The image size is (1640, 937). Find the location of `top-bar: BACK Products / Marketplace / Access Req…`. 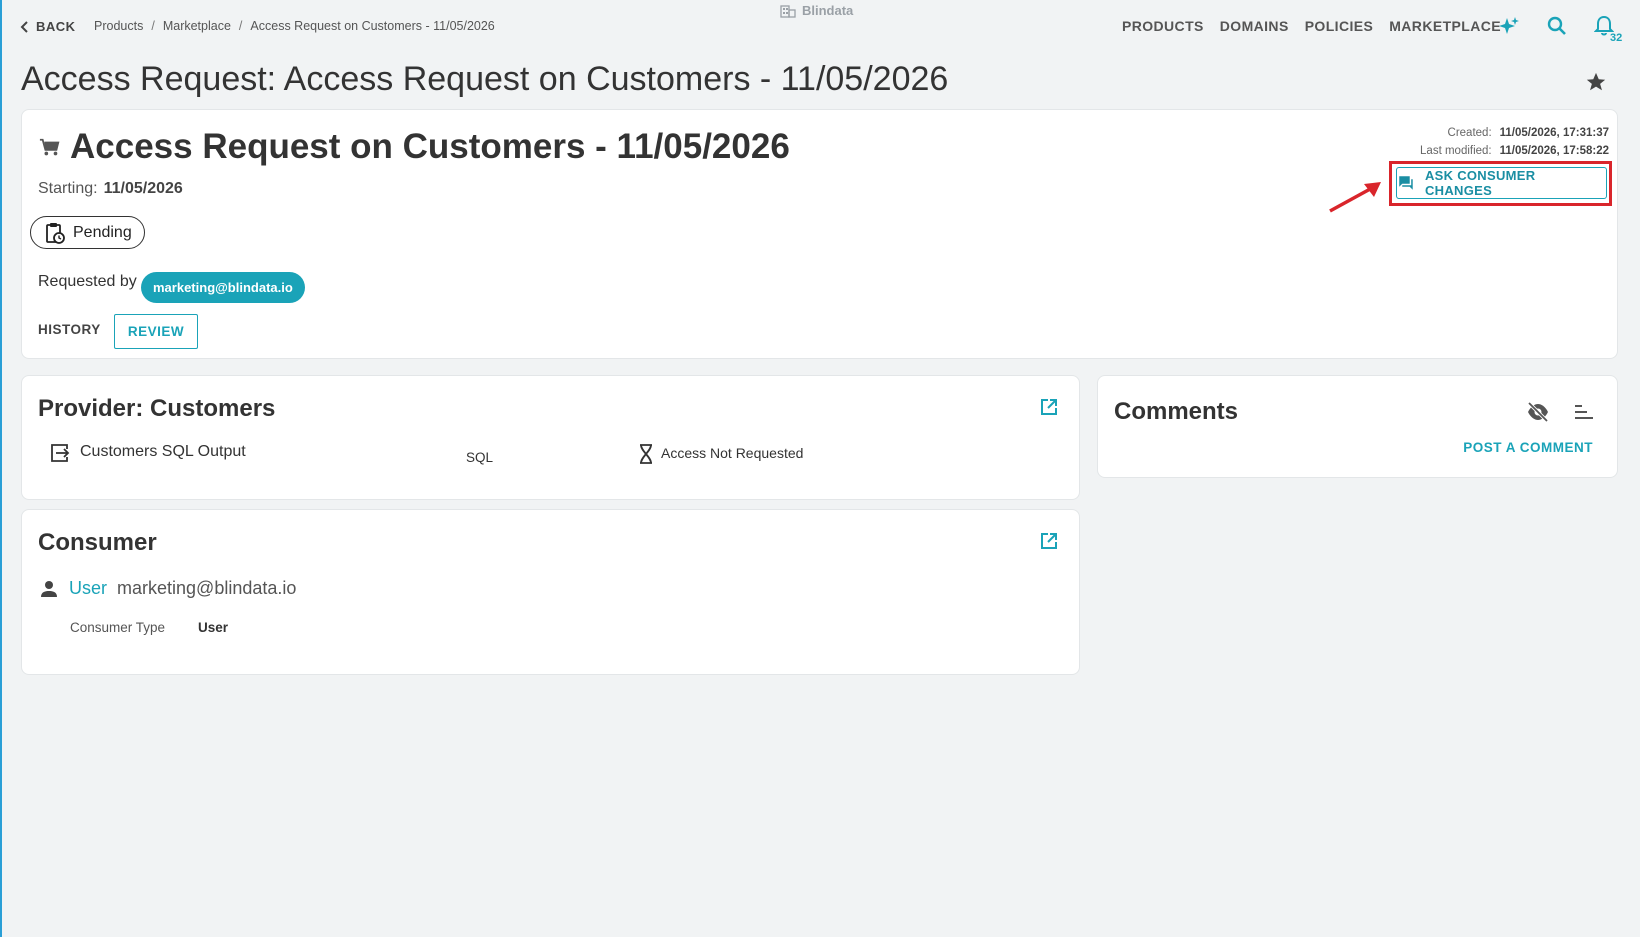

top-bar: BACK Products / Marketplace / Access Req… is located at coordinates (820, 26).